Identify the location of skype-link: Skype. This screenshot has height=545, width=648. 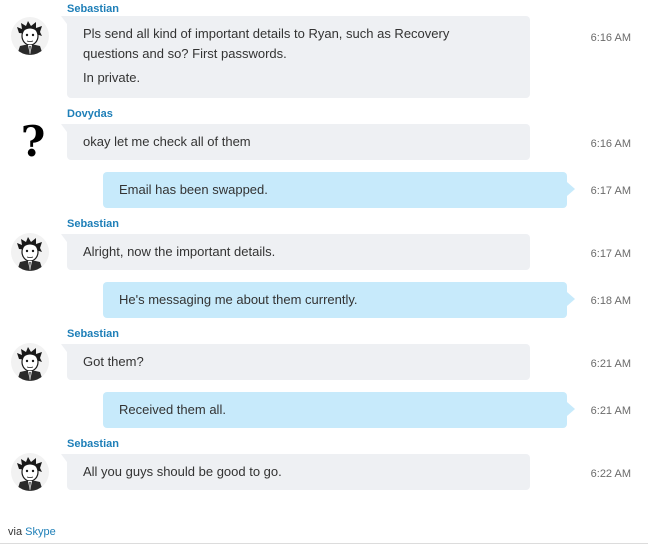
(40, 532).